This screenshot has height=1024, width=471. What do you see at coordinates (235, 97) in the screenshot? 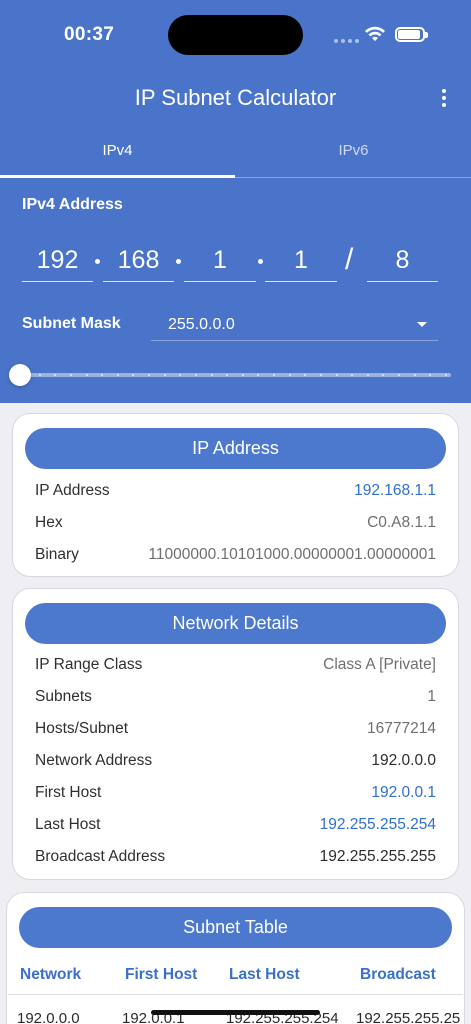
I see `page-title: IP Subnet Calculator` at bounding box center [235, 97].